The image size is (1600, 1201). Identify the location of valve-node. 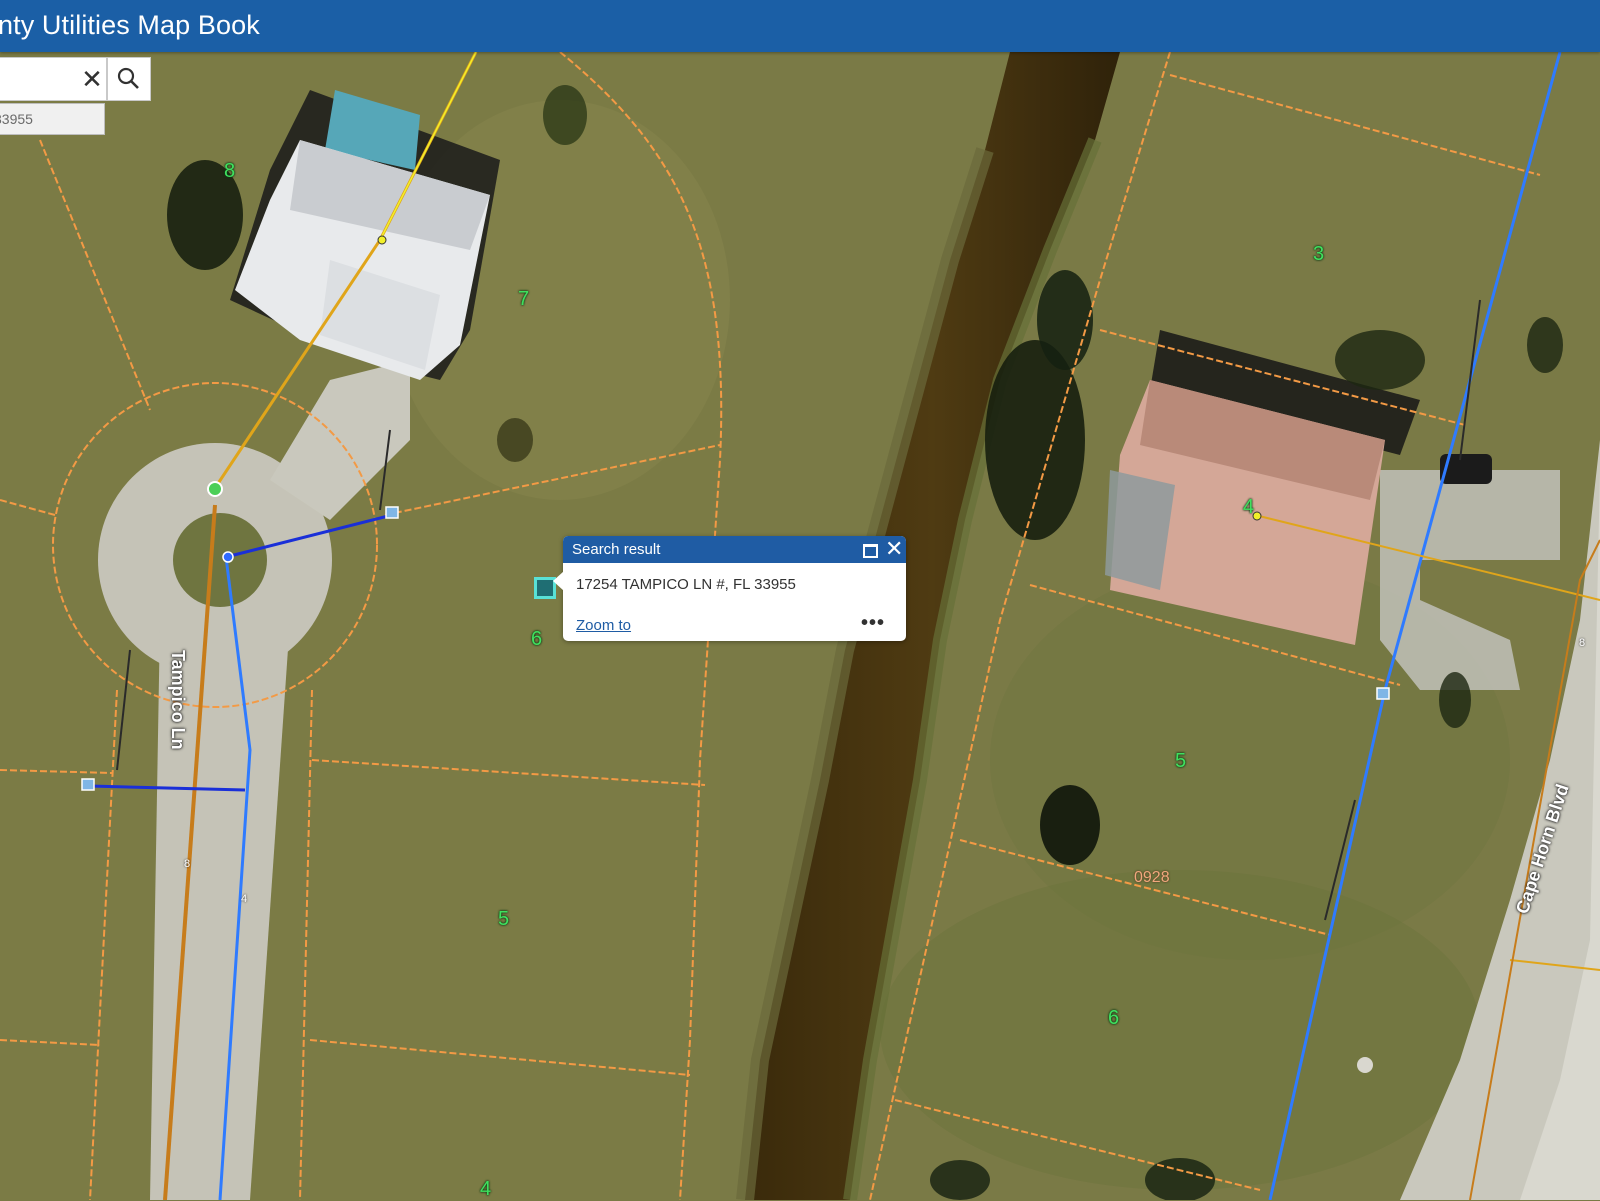
(215, 489).